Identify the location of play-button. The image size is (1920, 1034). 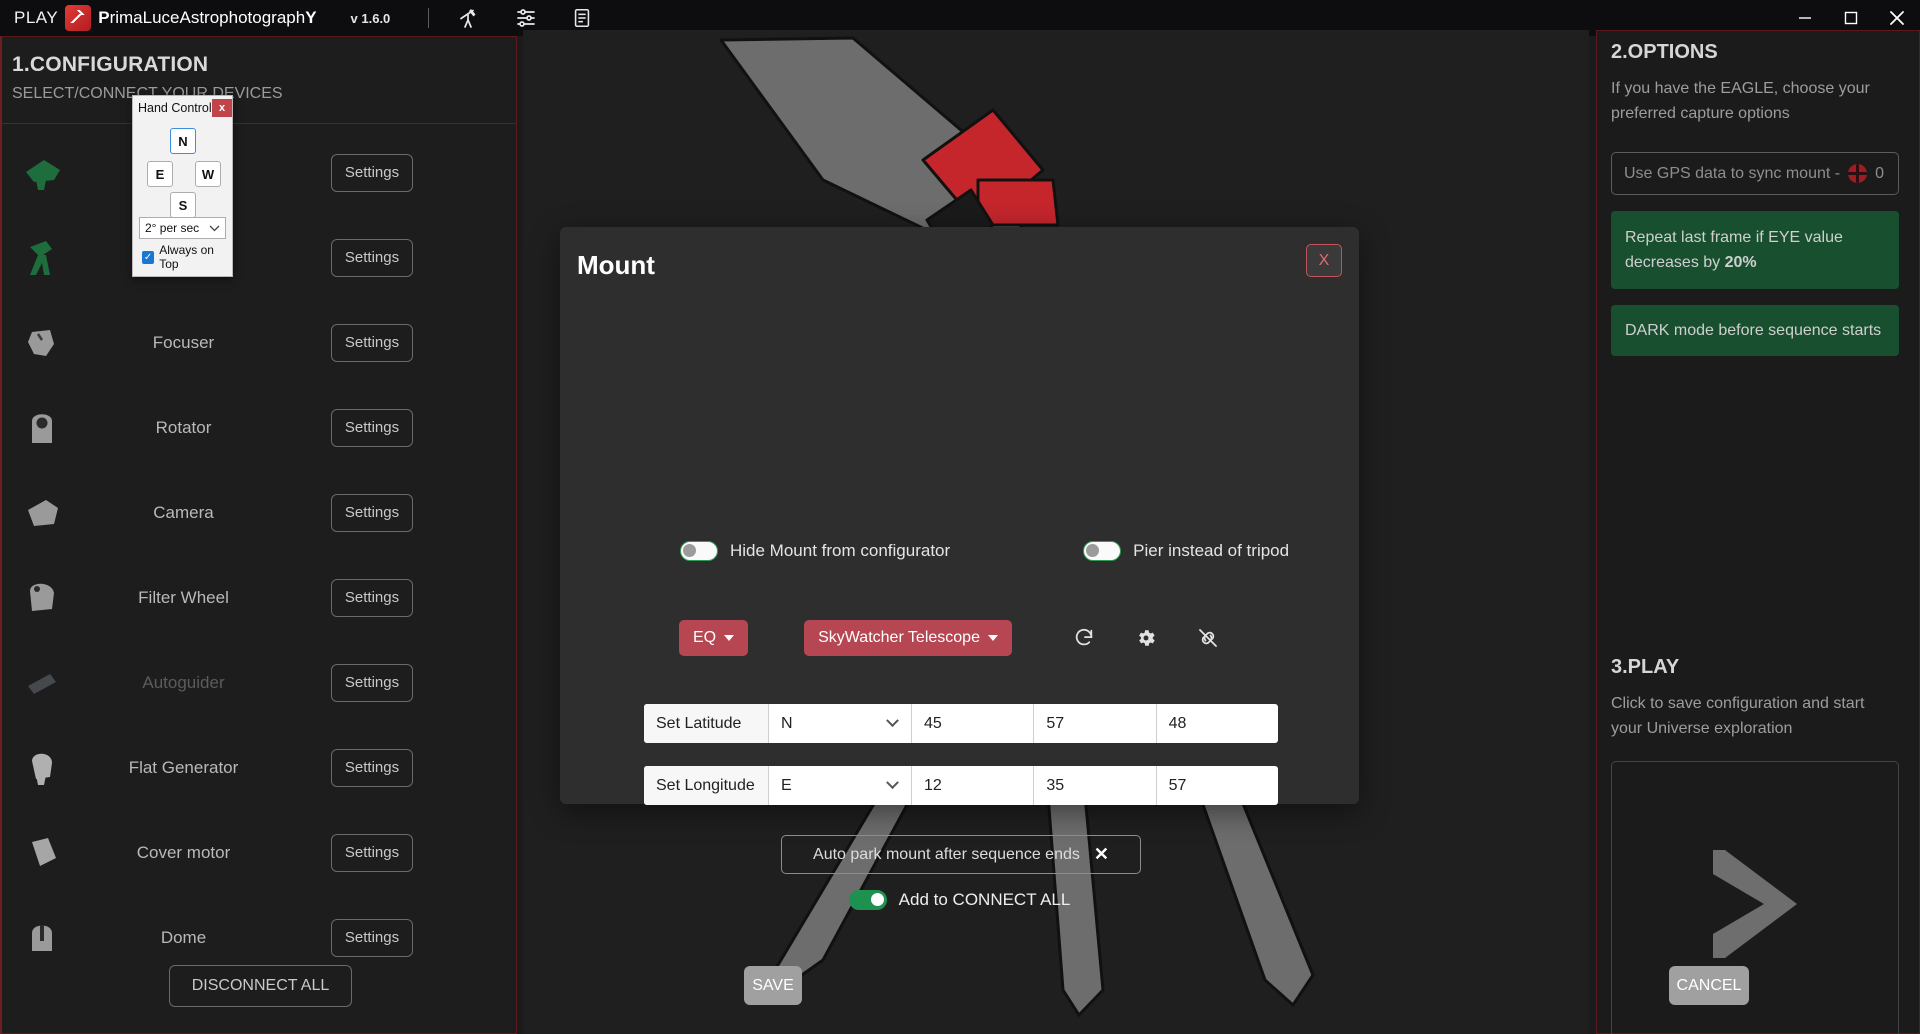
(1755, 897).